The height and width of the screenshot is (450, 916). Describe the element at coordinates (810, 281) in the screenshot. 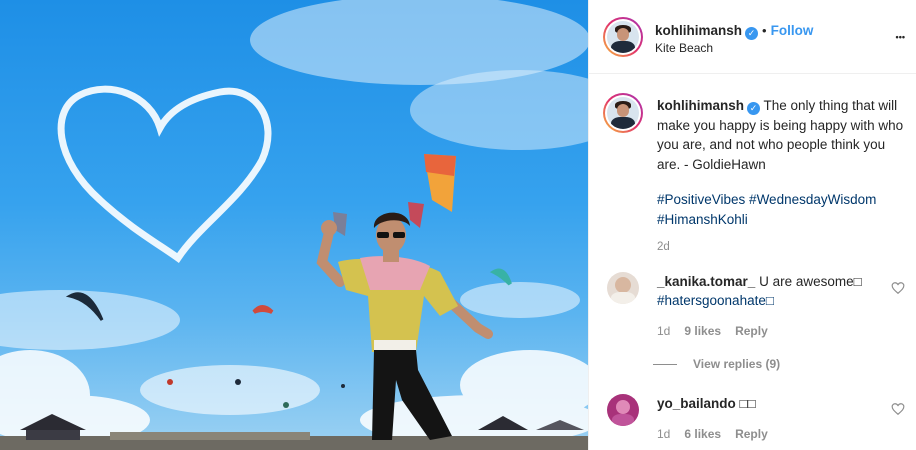

I see `comment-text: U are awesome□` at that location.